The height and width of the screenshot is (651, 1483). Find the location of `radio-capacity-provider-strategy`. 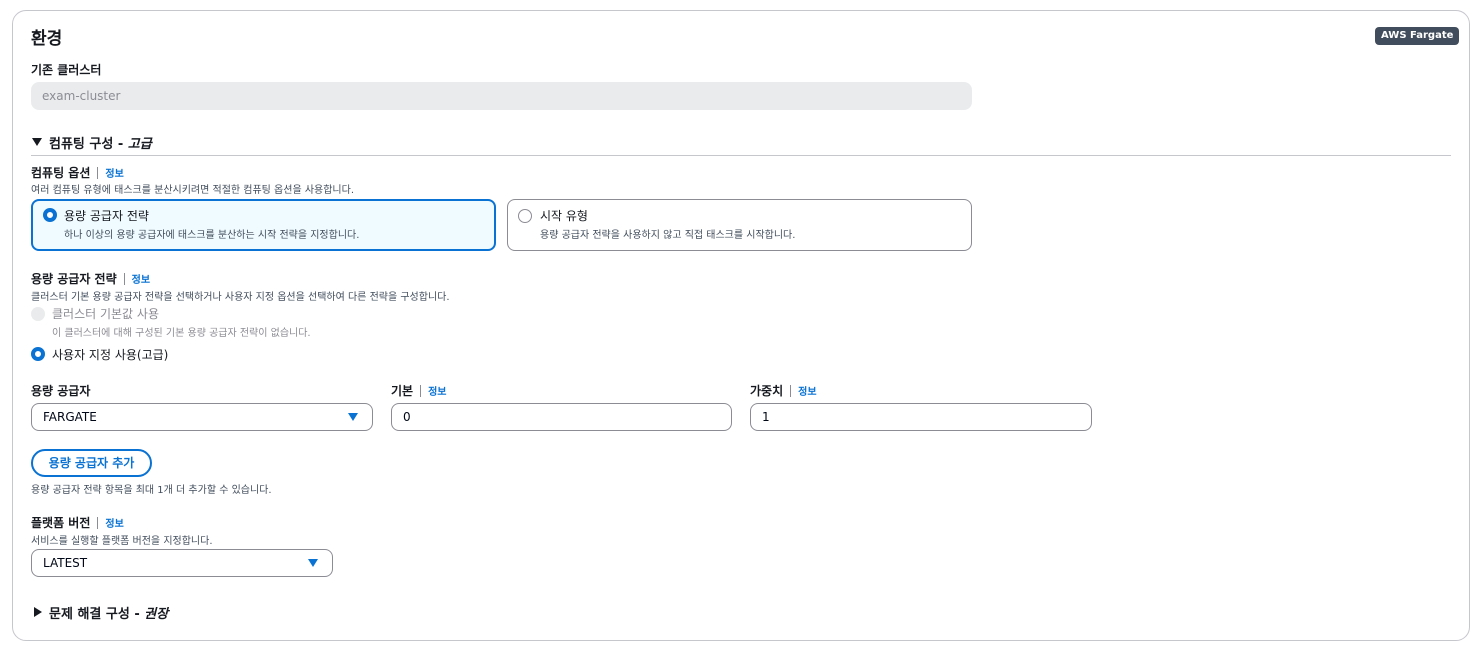

radio-capacity-provider-strategy is located at coordinates (50, 215).